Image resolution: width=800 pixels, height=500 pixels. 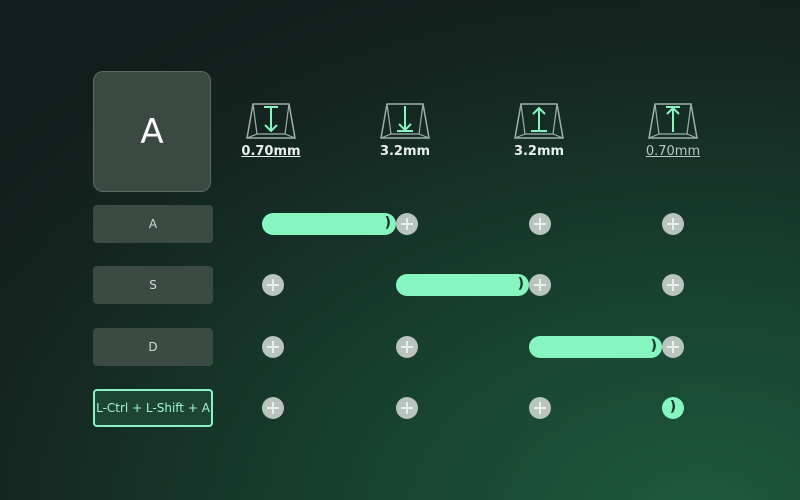 I want to click on key-release-top-arrow-icon, so click(x=673, y=120).